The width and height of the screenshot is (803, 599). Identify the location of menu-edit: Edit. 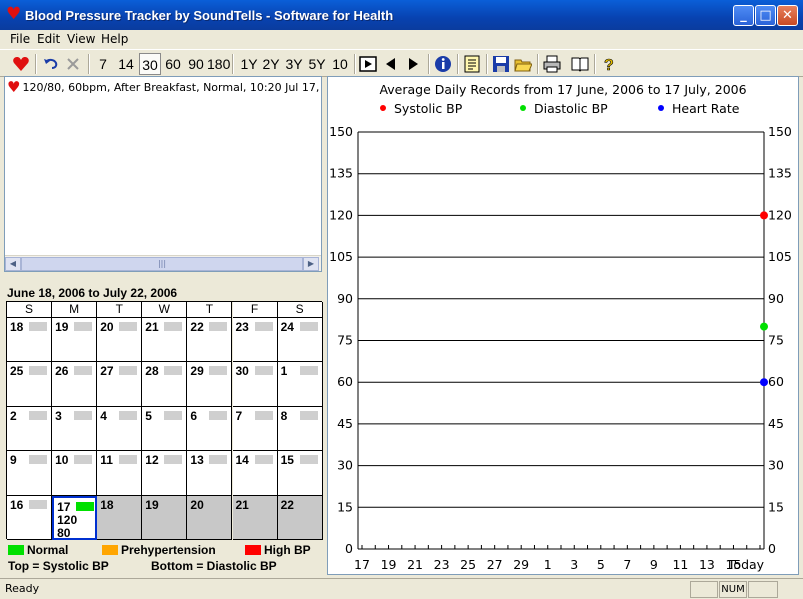
(48, 39).